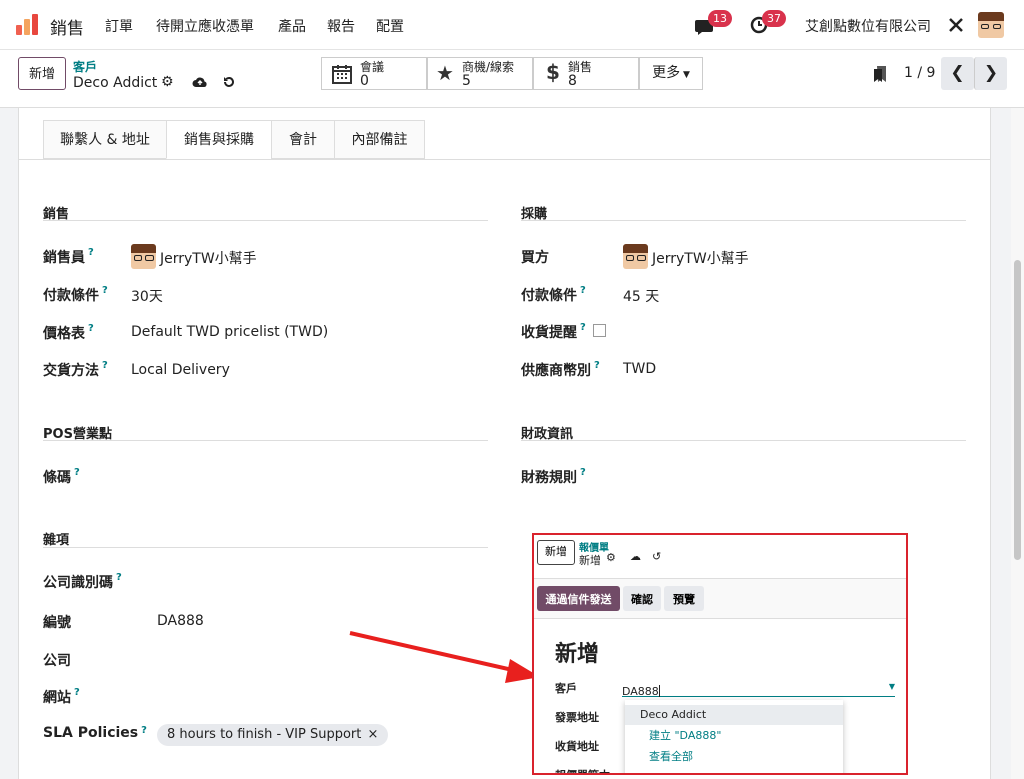  What do you see at coordinates (374, 73) in the screenshot?
I see `meetings-smart-button: 會議 0` at bounding box center [374, 73].